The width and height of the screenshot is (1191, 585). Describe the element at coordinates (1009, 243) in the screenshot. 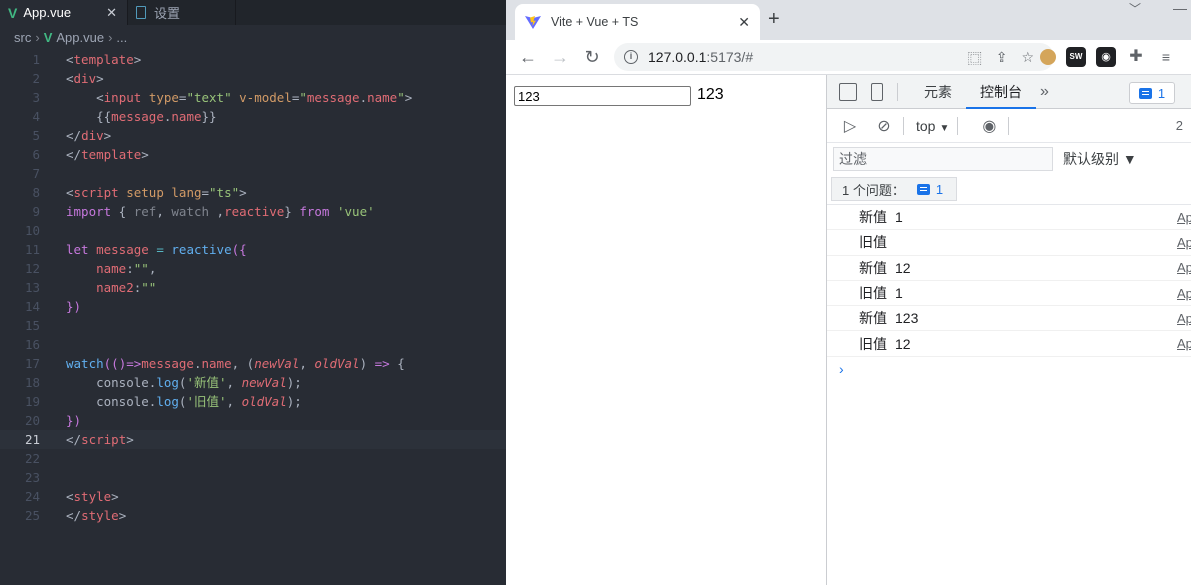

I see `console-log-row: 旧值 Ap` at that location.